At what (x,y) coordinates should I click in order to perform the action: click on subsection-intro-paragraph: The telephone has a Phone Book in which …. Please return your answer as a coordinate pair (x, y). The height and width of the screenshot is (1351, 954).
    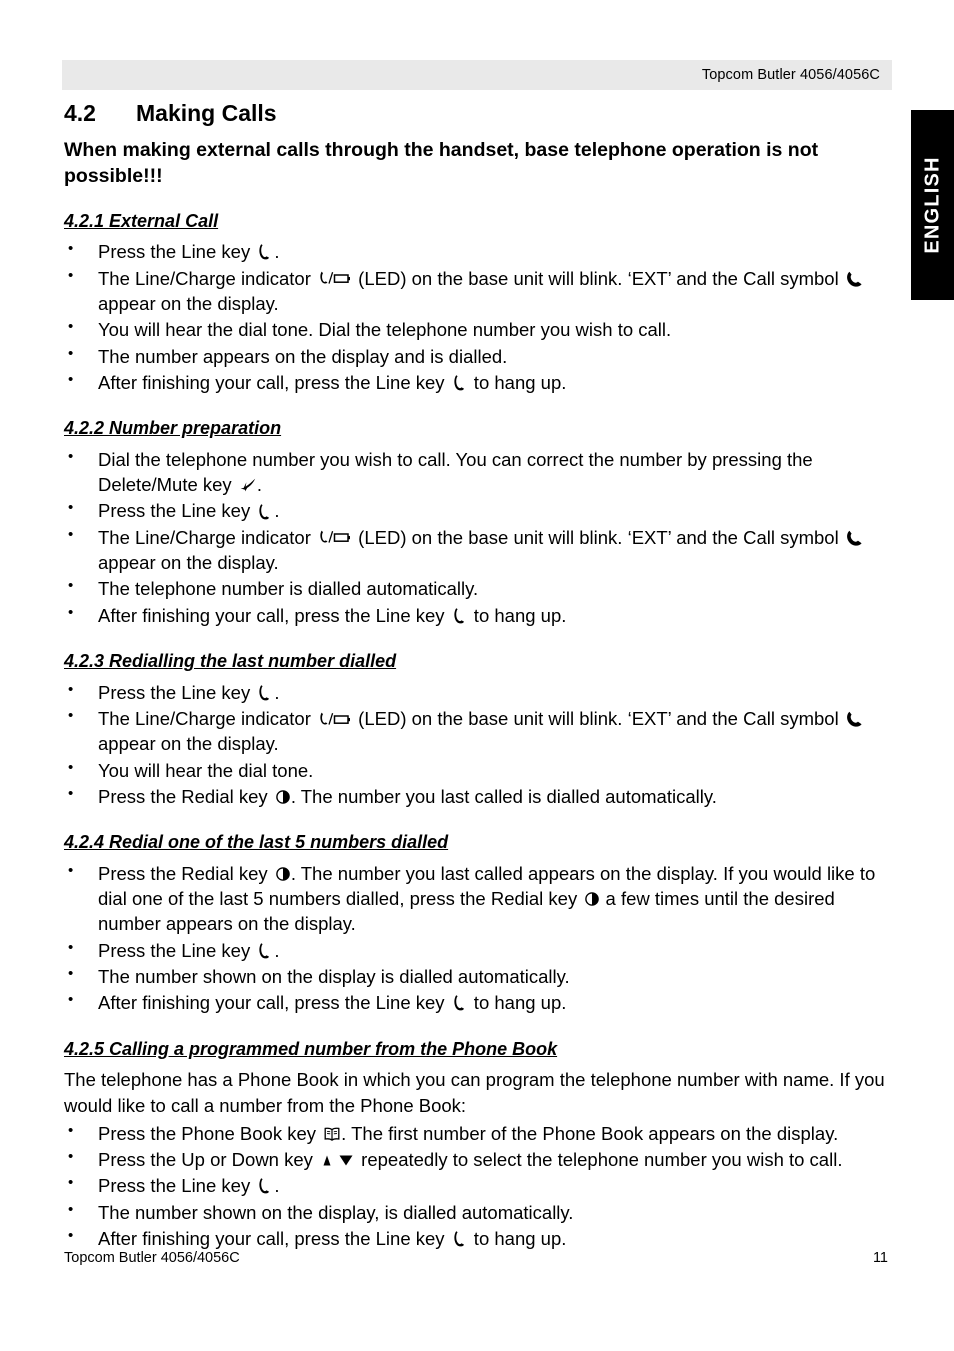
    Looking at the image, I should click on (474, 1093).